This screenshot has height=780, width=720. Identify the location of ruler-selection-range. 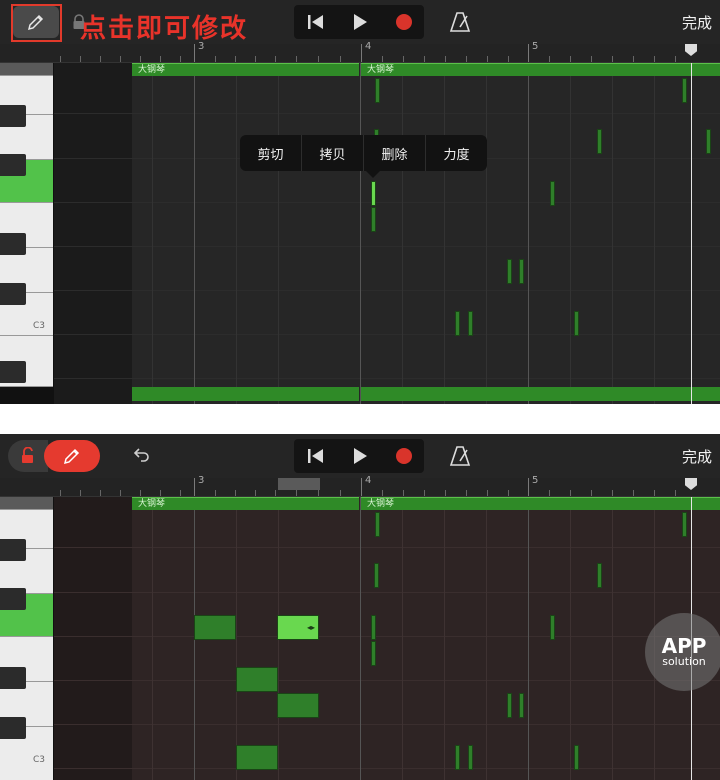
(299, 484).